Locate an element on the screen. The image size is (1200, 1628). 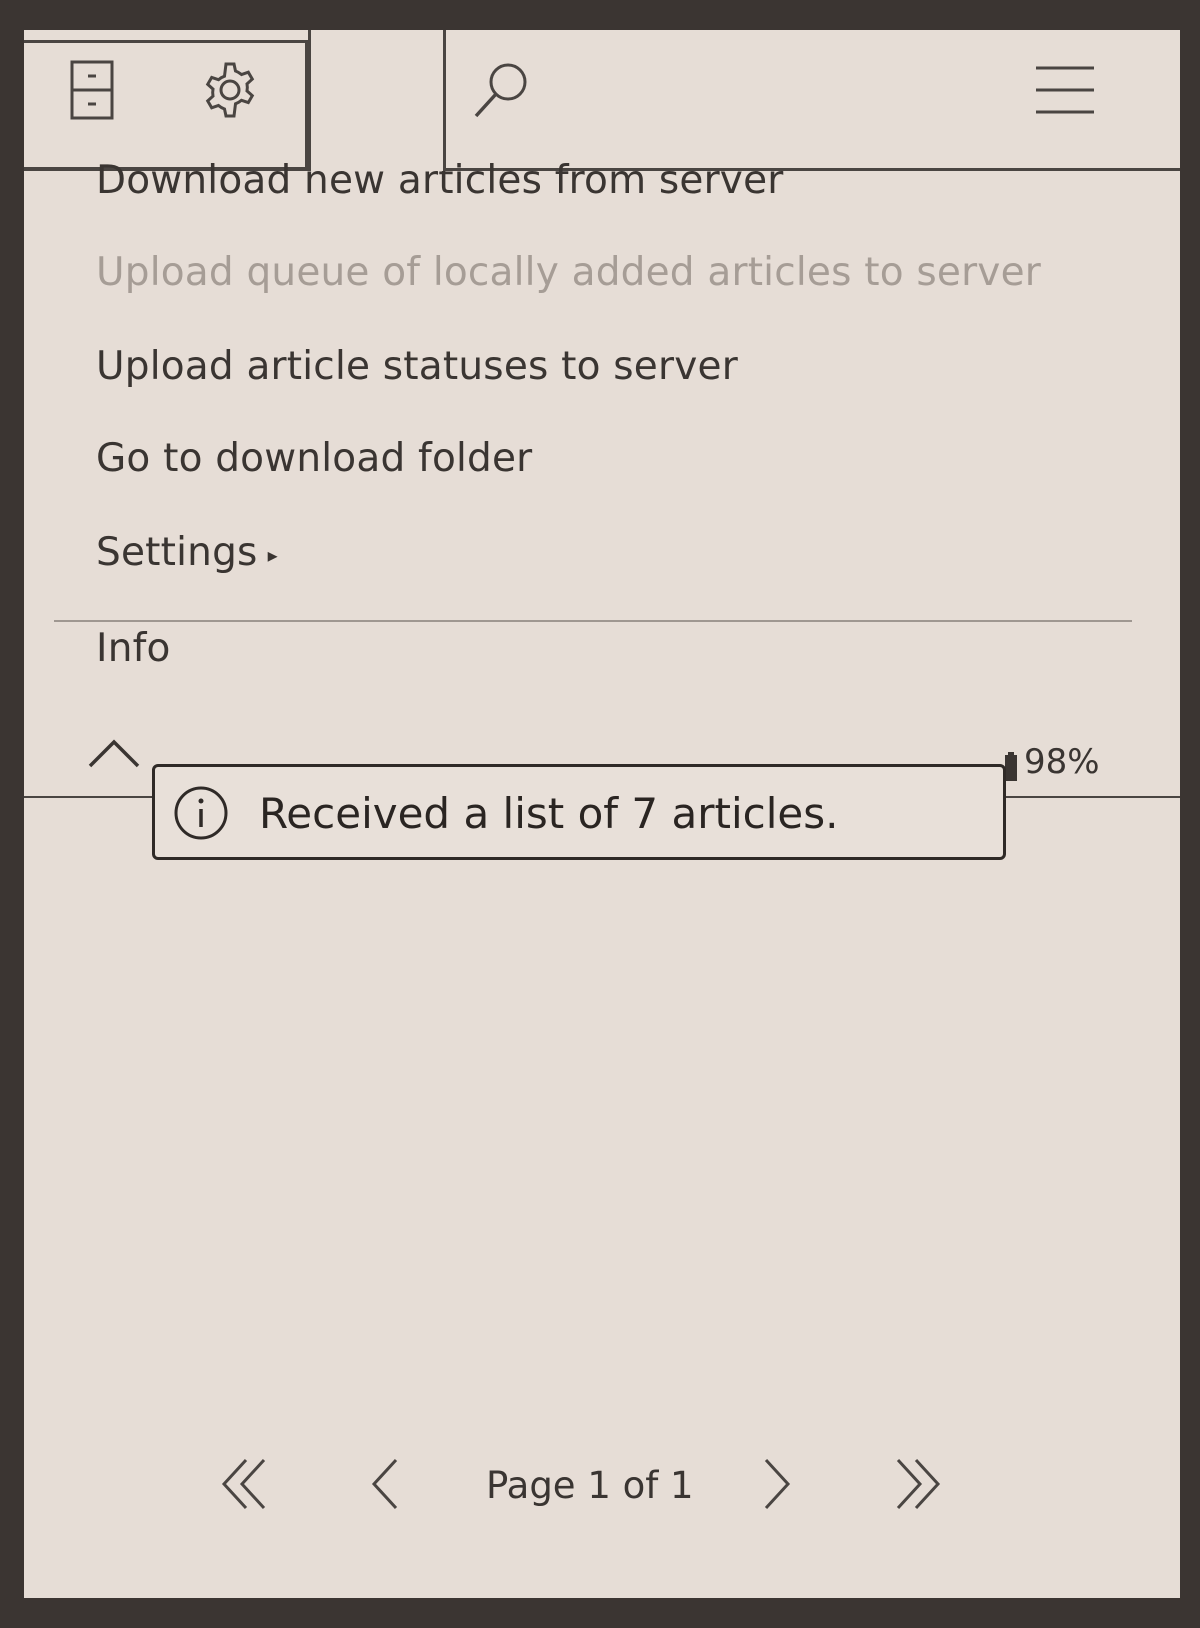
chevron-up-icon is located at coordinates (114, 753).